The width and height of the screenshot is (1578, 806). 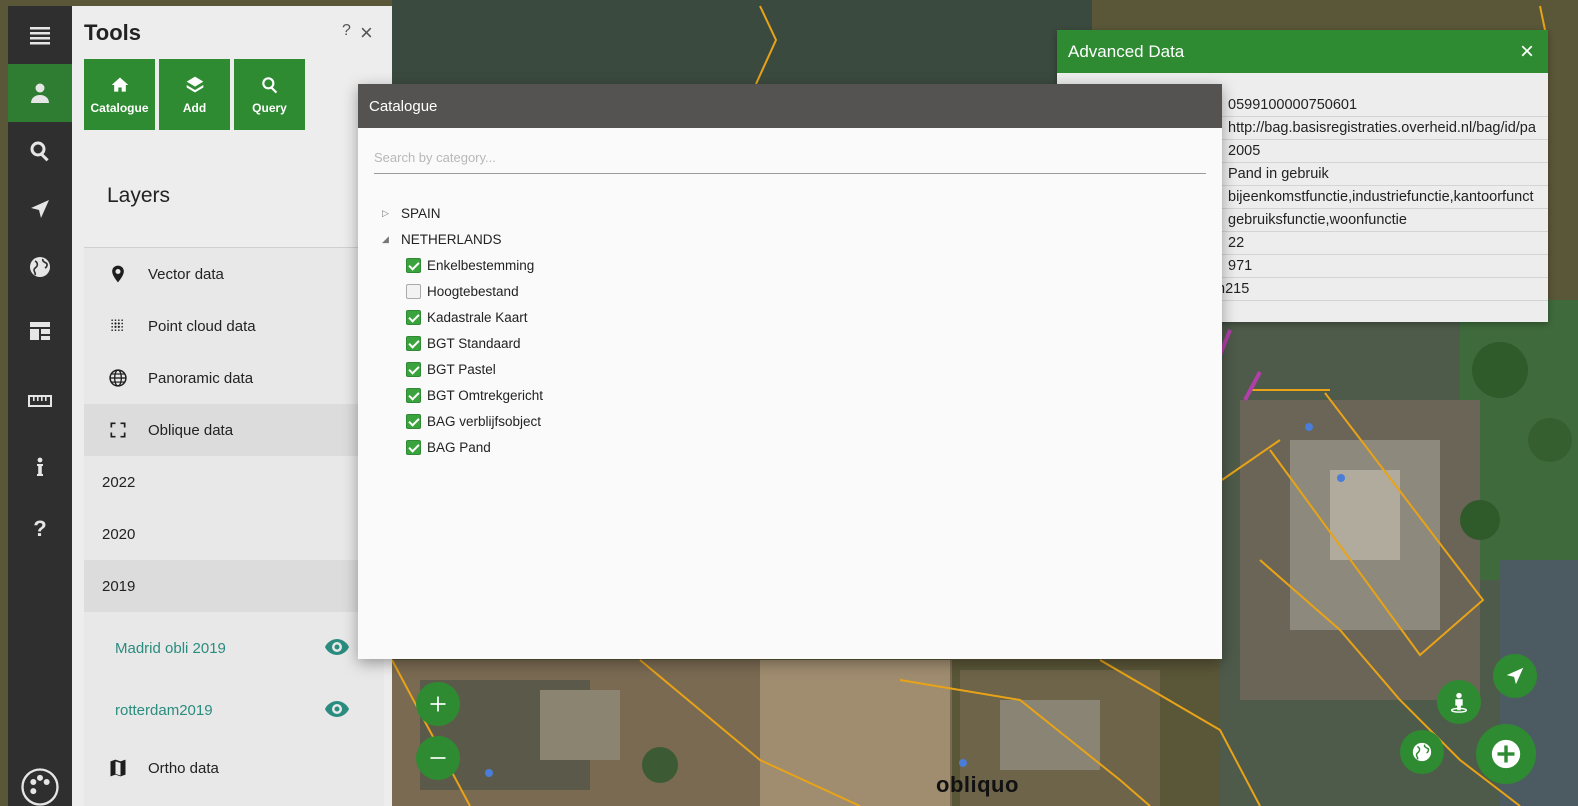 What do you see at coordinates (387, 213) in the screenshot?
I see `chevron-right-icon: ▷` at bounding box center [387, 213].